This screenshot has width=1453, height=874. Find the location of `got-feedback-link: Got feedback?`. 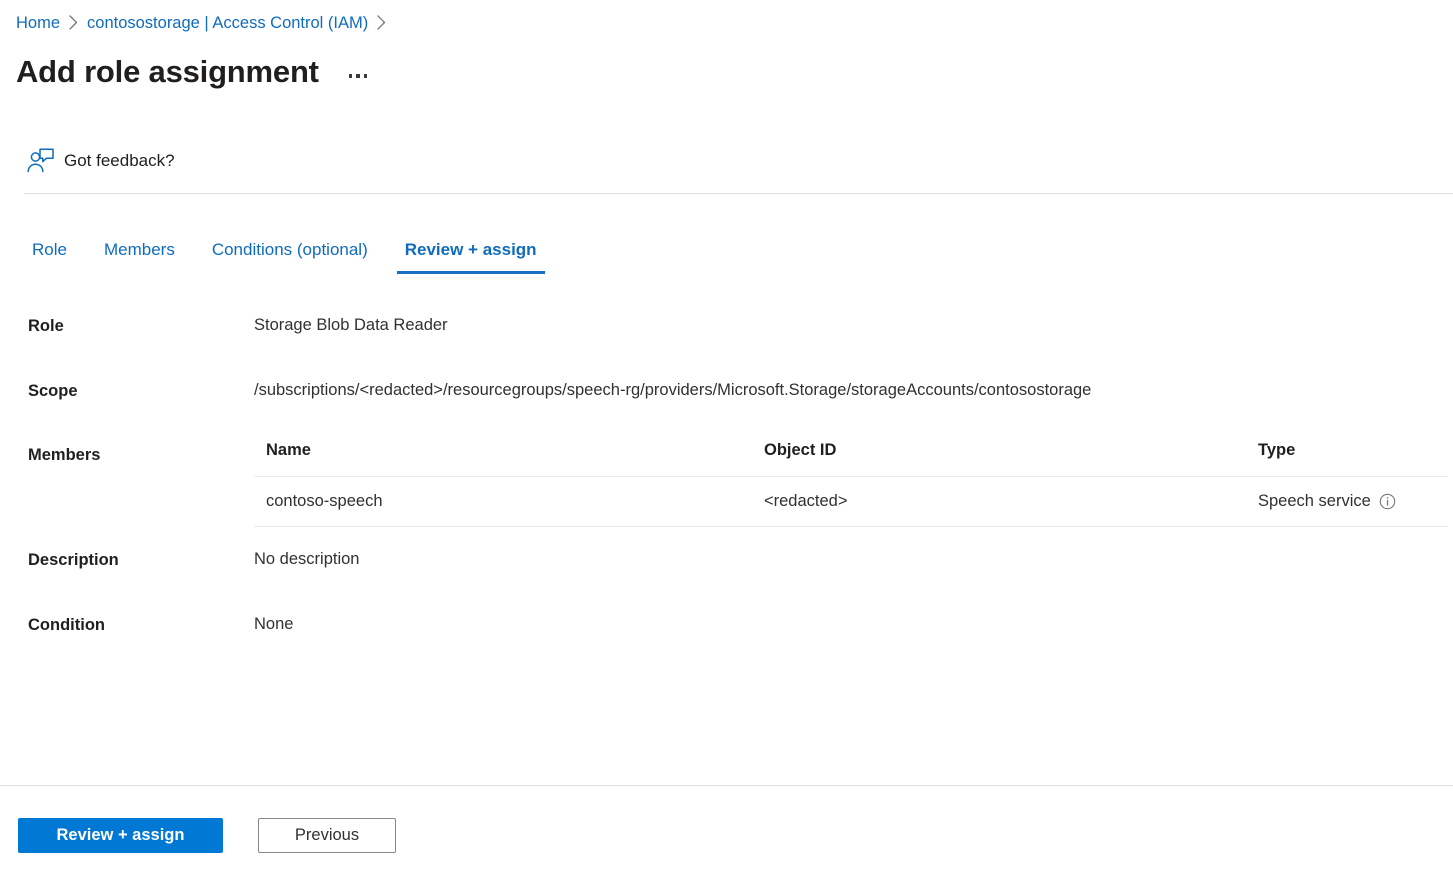

got-feedback-link: Got feedback? is located at coordinates (100, 161).